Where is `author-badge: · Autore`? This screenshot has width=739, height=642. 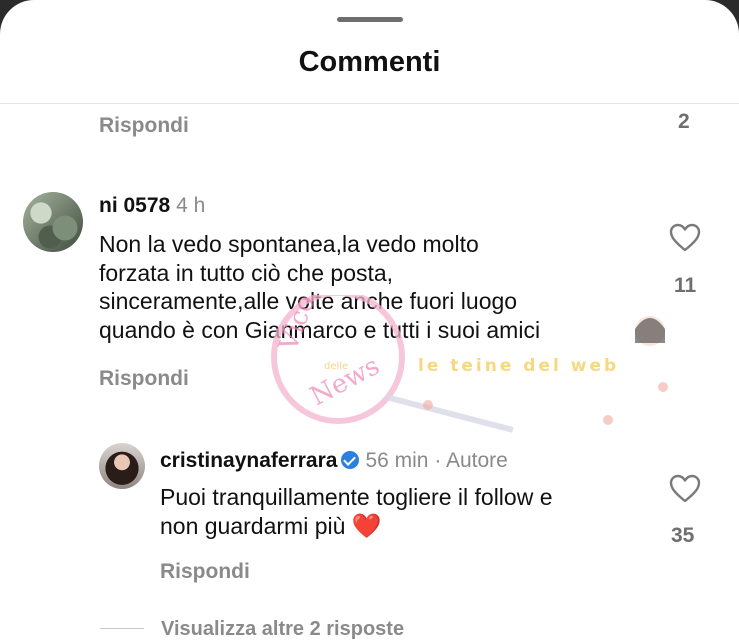 author-badge: · Autore is located at coordinates (471, 460).